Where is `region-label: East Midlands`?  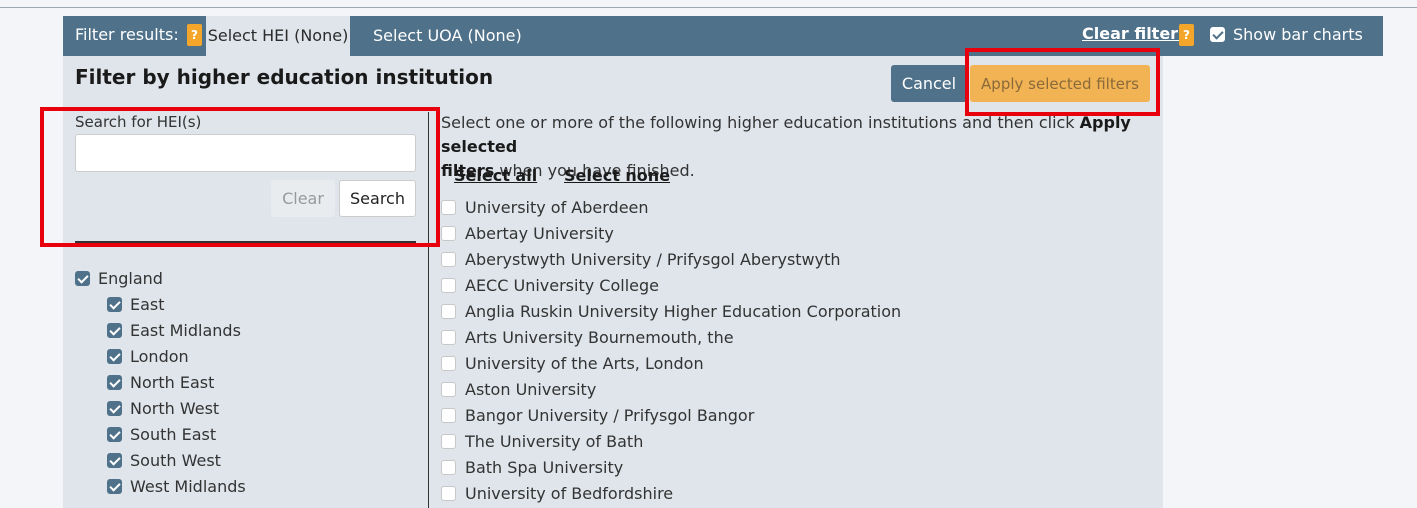 region-label: East Midlands is located at coordinates (185, 330).